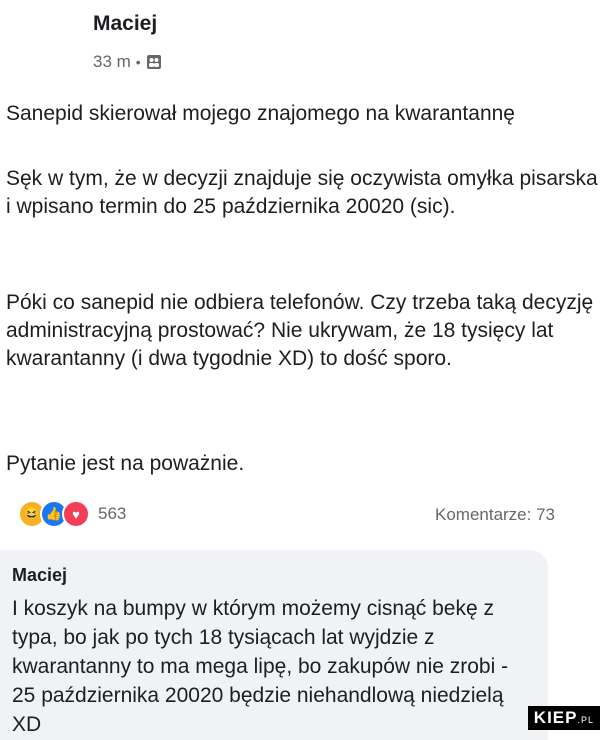 This screenshot has width=610, height=740. What do you see at coordinates (495, 515) in the screenshot?
I see `comments-count: Komentarze: 73` at bounding box center [495, 515].